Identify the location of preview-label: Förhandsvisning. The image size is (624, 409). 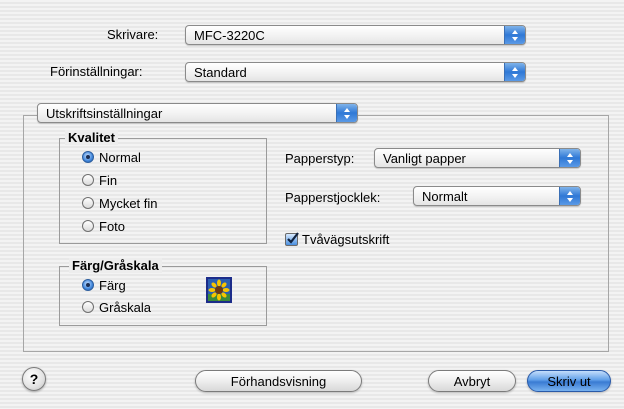
(278, 381).